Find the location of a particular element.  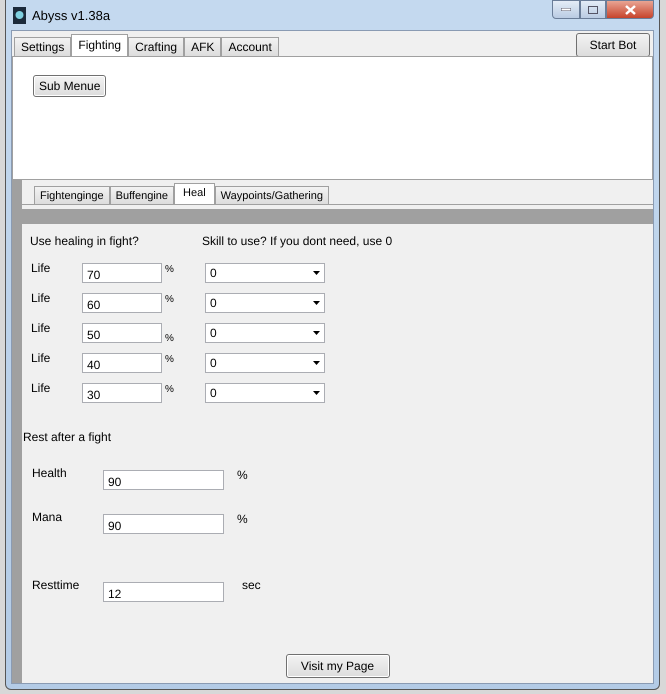

input-field: 40 is located at coordinates (122, 363).